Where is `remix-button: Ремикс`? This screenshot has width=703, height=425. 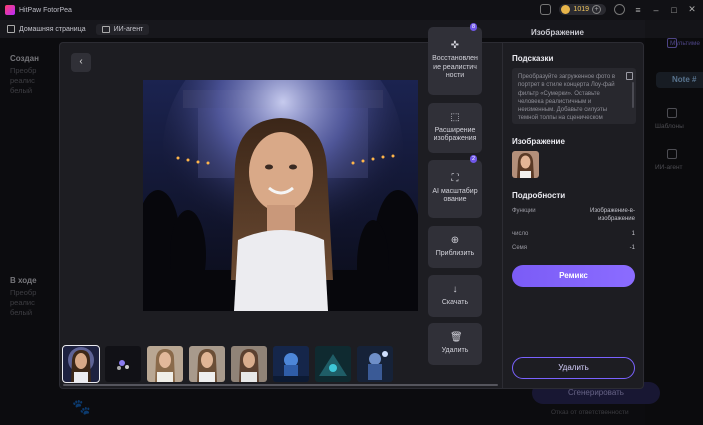
remix-button: Ремикс is located at coordinates (573, 276).